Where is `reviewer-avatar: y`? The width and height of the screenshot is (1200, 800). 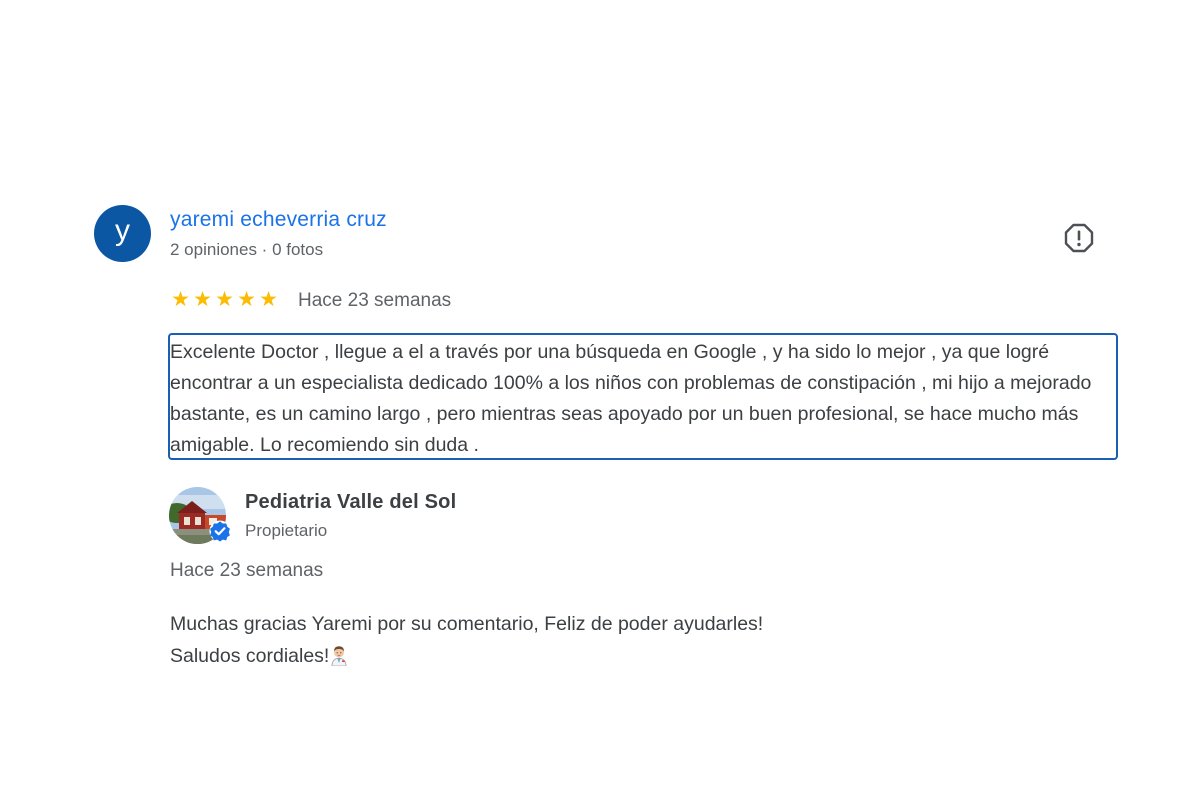
reviewer-avatar: y is located at coordinates (122, 233).